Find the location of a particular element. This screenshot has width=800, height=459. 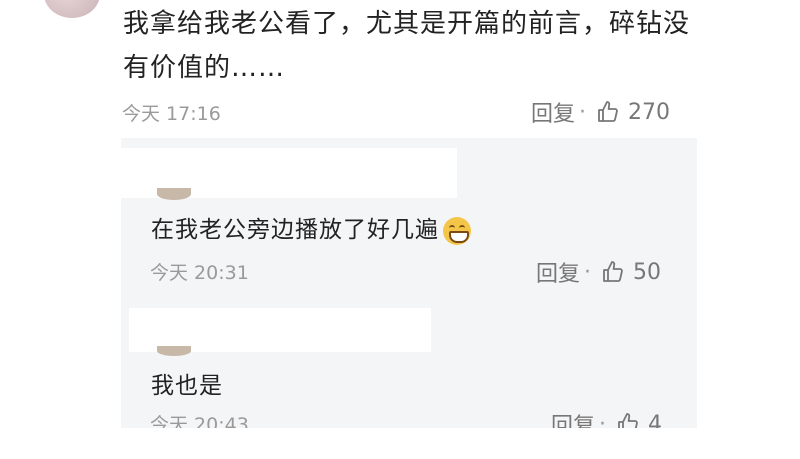

reply-actions: 回复 · 4 is located at coordinates (606, 418).